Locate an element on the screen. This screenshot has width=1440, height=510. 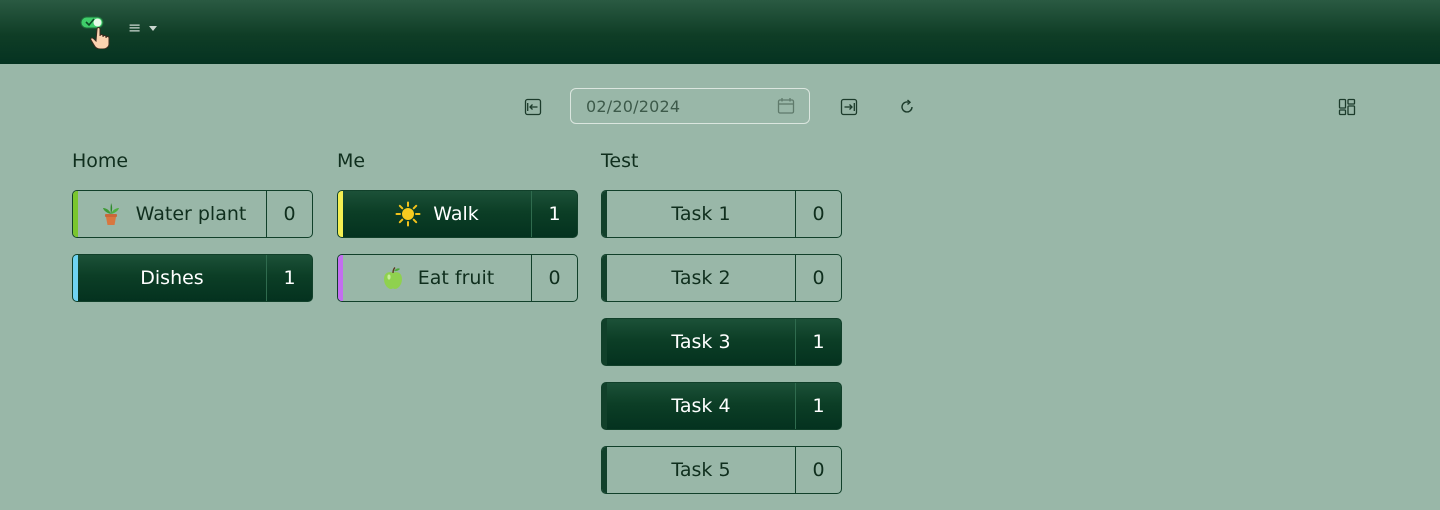
chore-label: Task 5 is located at coordinates (701, 470).